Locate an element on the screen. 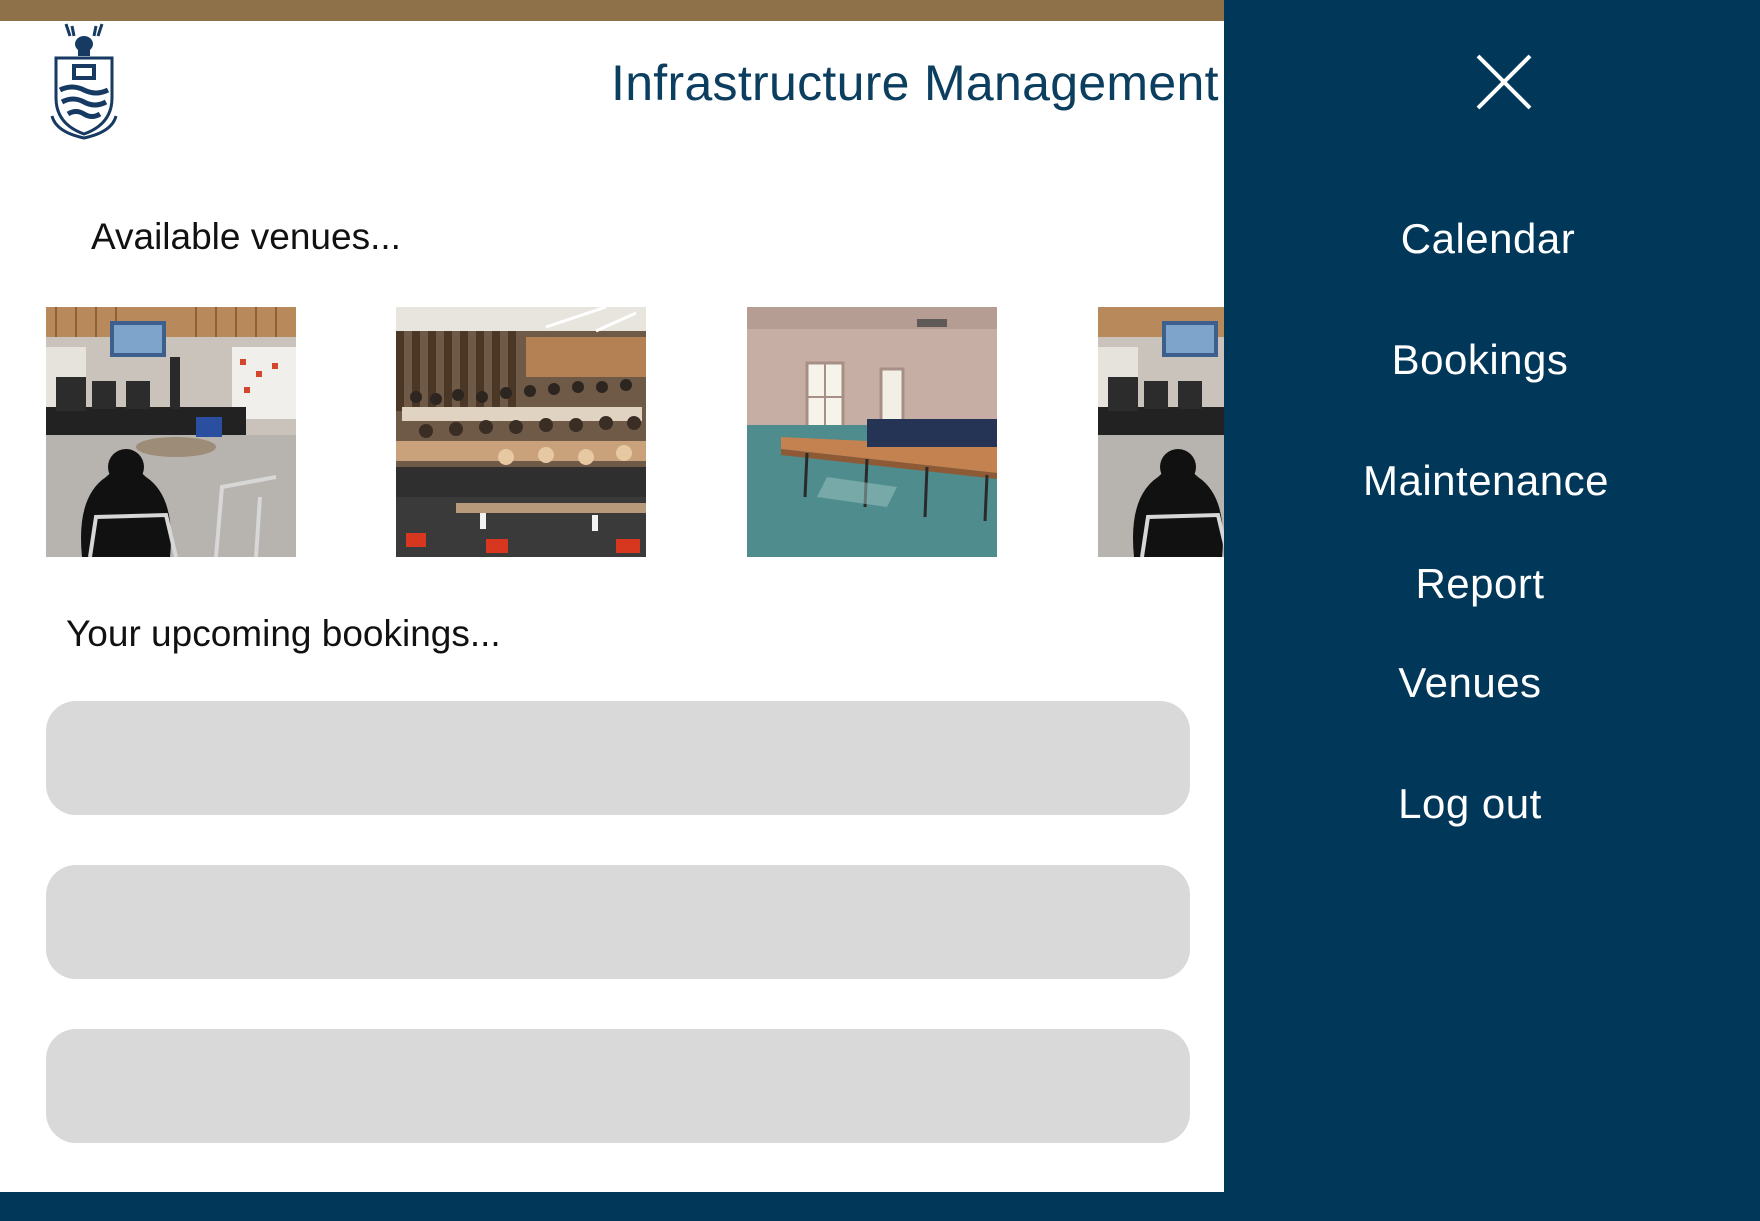  venue-carousel is located at coordinates (612, 432).